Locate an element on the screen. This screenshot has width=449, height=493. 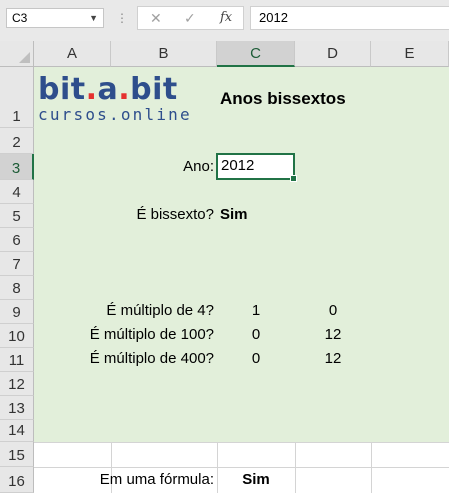
sheet-title: Anos bissextos is located at coordinates (283, 98).